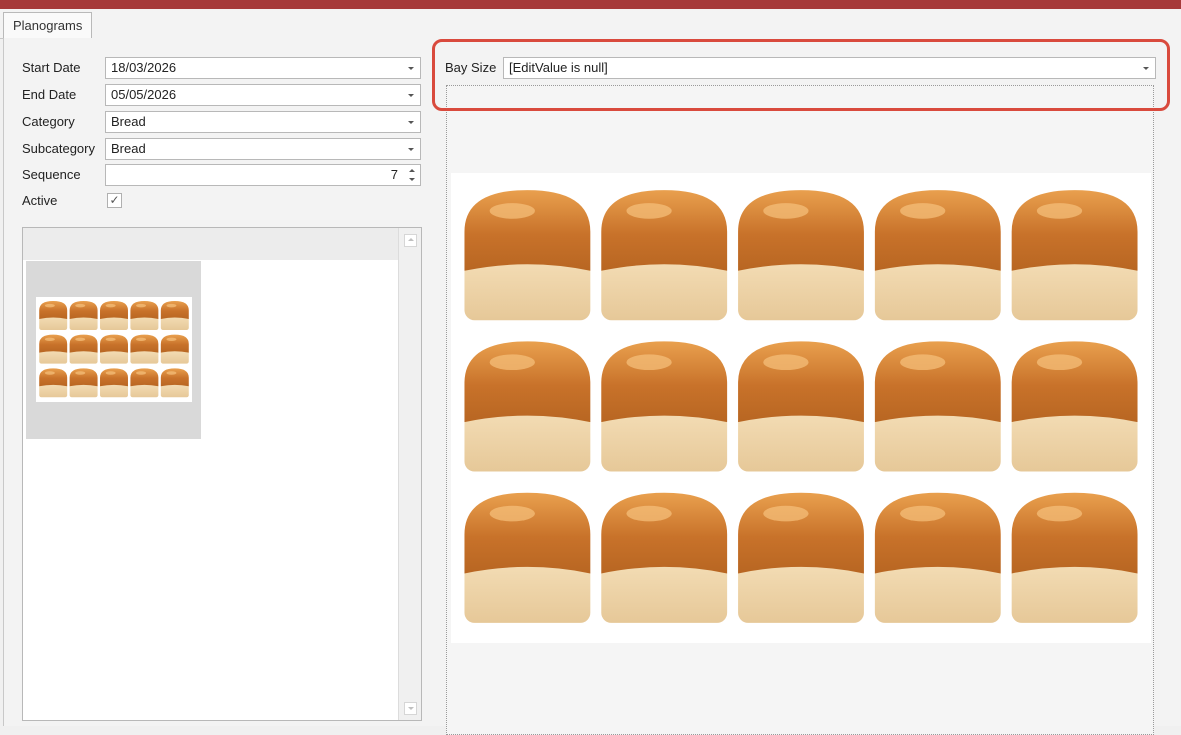  I want to click on start-date-field: 18/03/2026, so click(263, 68).